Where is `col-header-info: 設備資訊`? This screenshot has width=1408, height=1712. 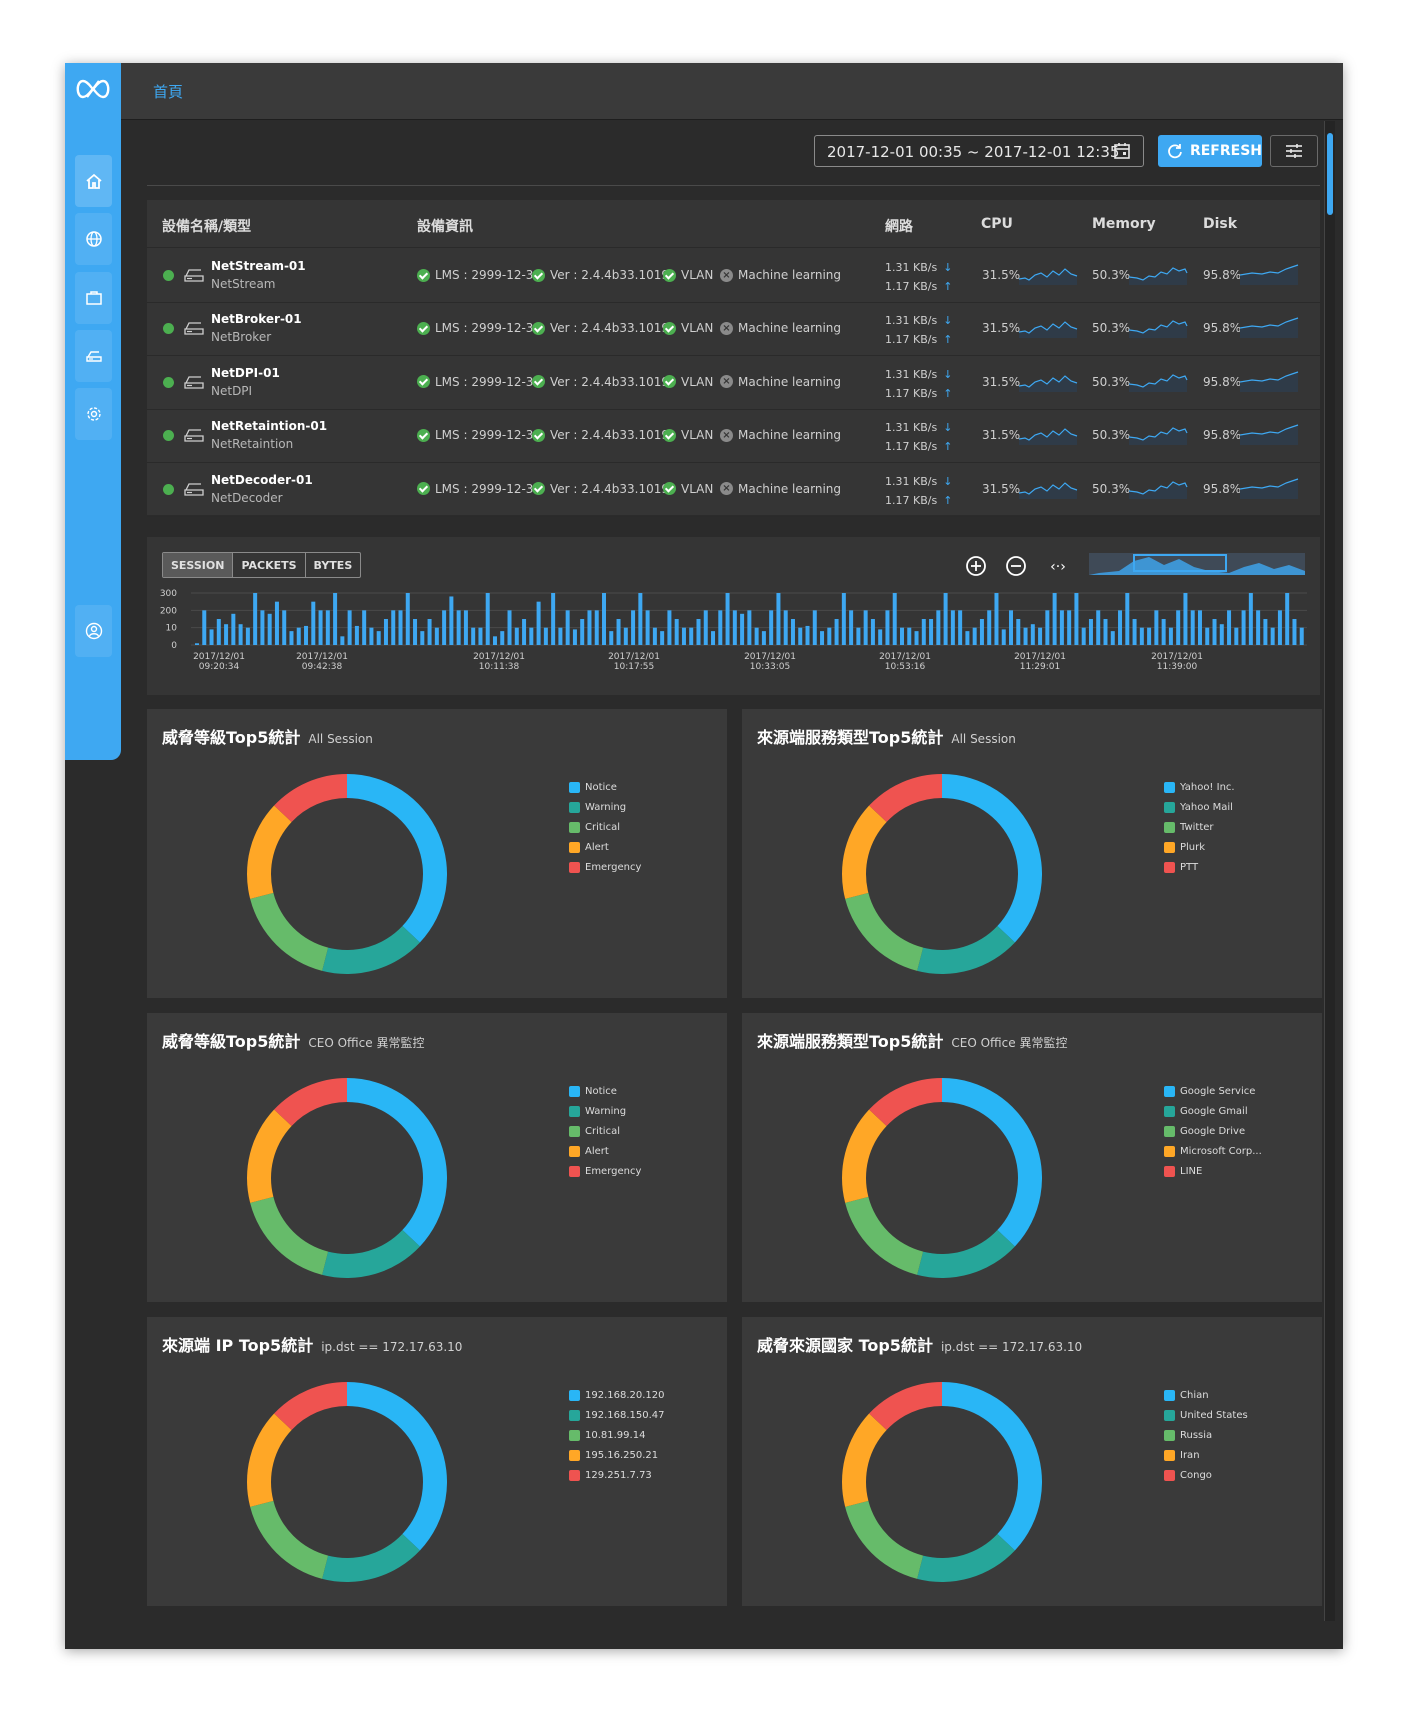 col-header-info: 設備資訊 is located at coordinates (445, 226).